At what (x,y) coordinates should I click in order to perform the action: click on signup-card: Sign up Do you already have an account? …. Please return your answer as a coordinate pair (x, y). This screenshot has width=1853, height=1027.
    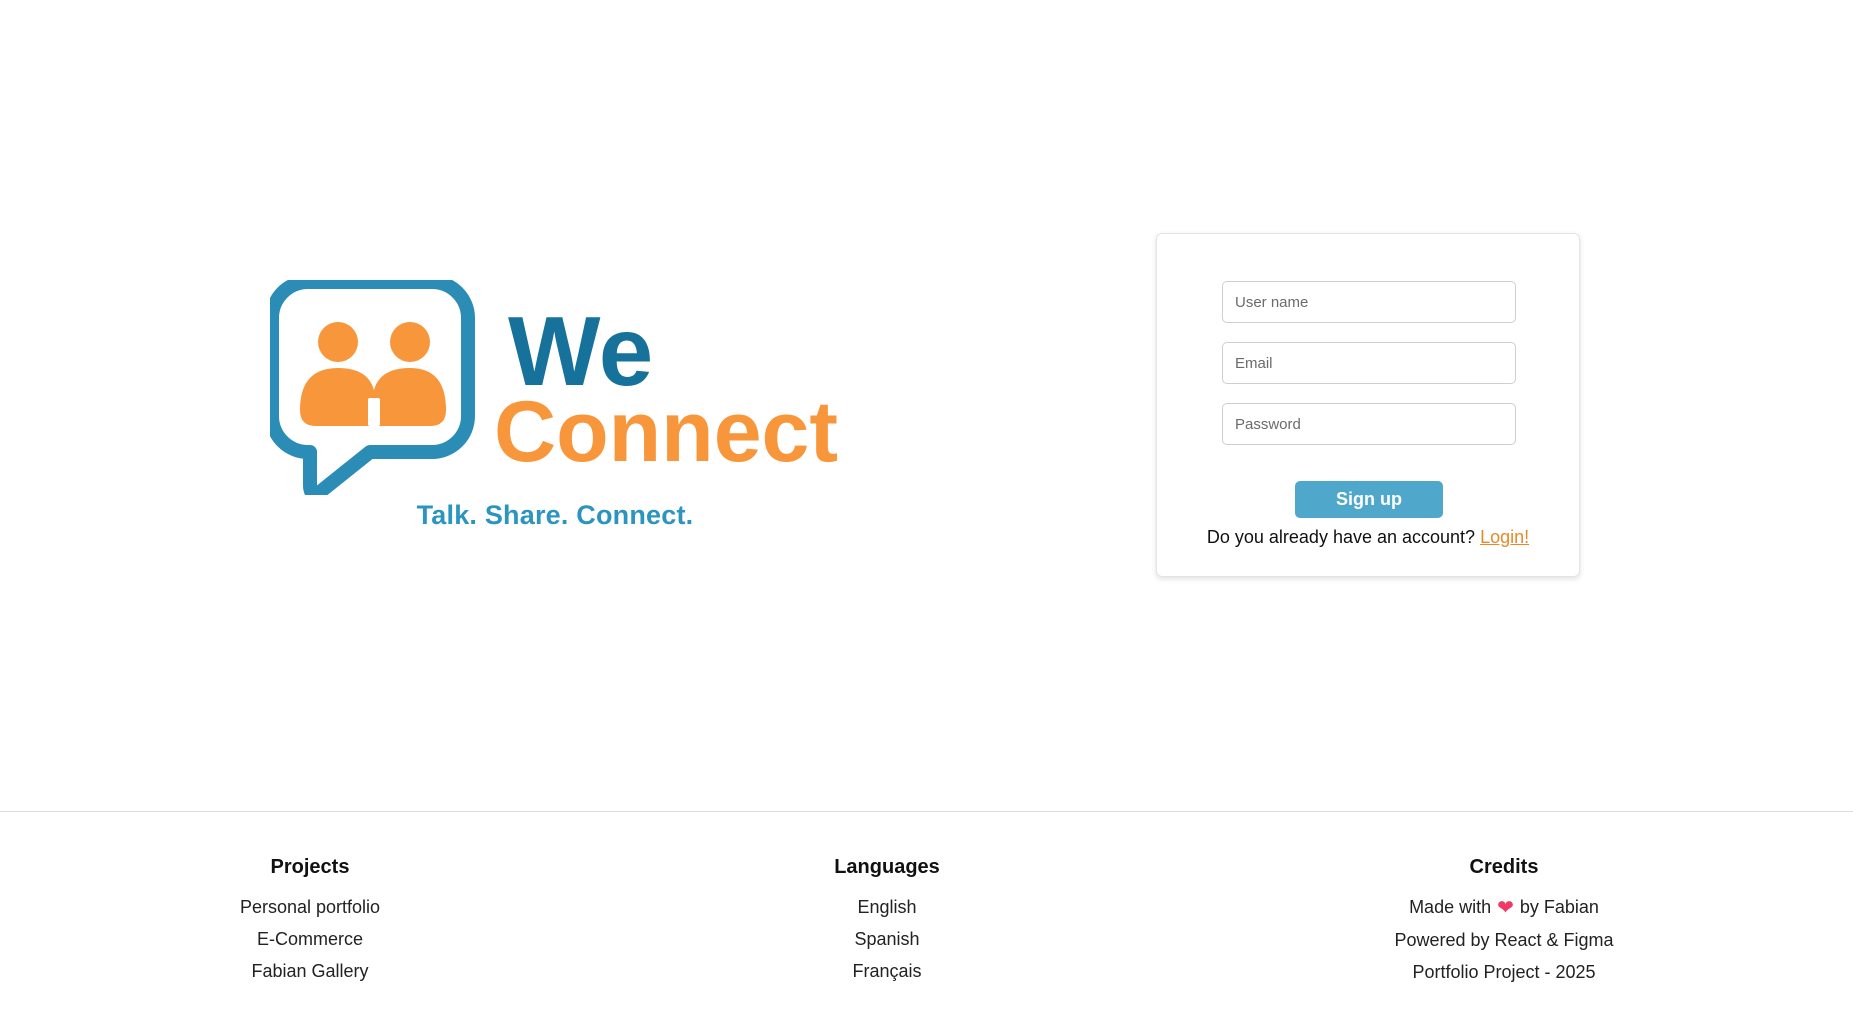
    Looking at the image, I should click on (1368, 405).